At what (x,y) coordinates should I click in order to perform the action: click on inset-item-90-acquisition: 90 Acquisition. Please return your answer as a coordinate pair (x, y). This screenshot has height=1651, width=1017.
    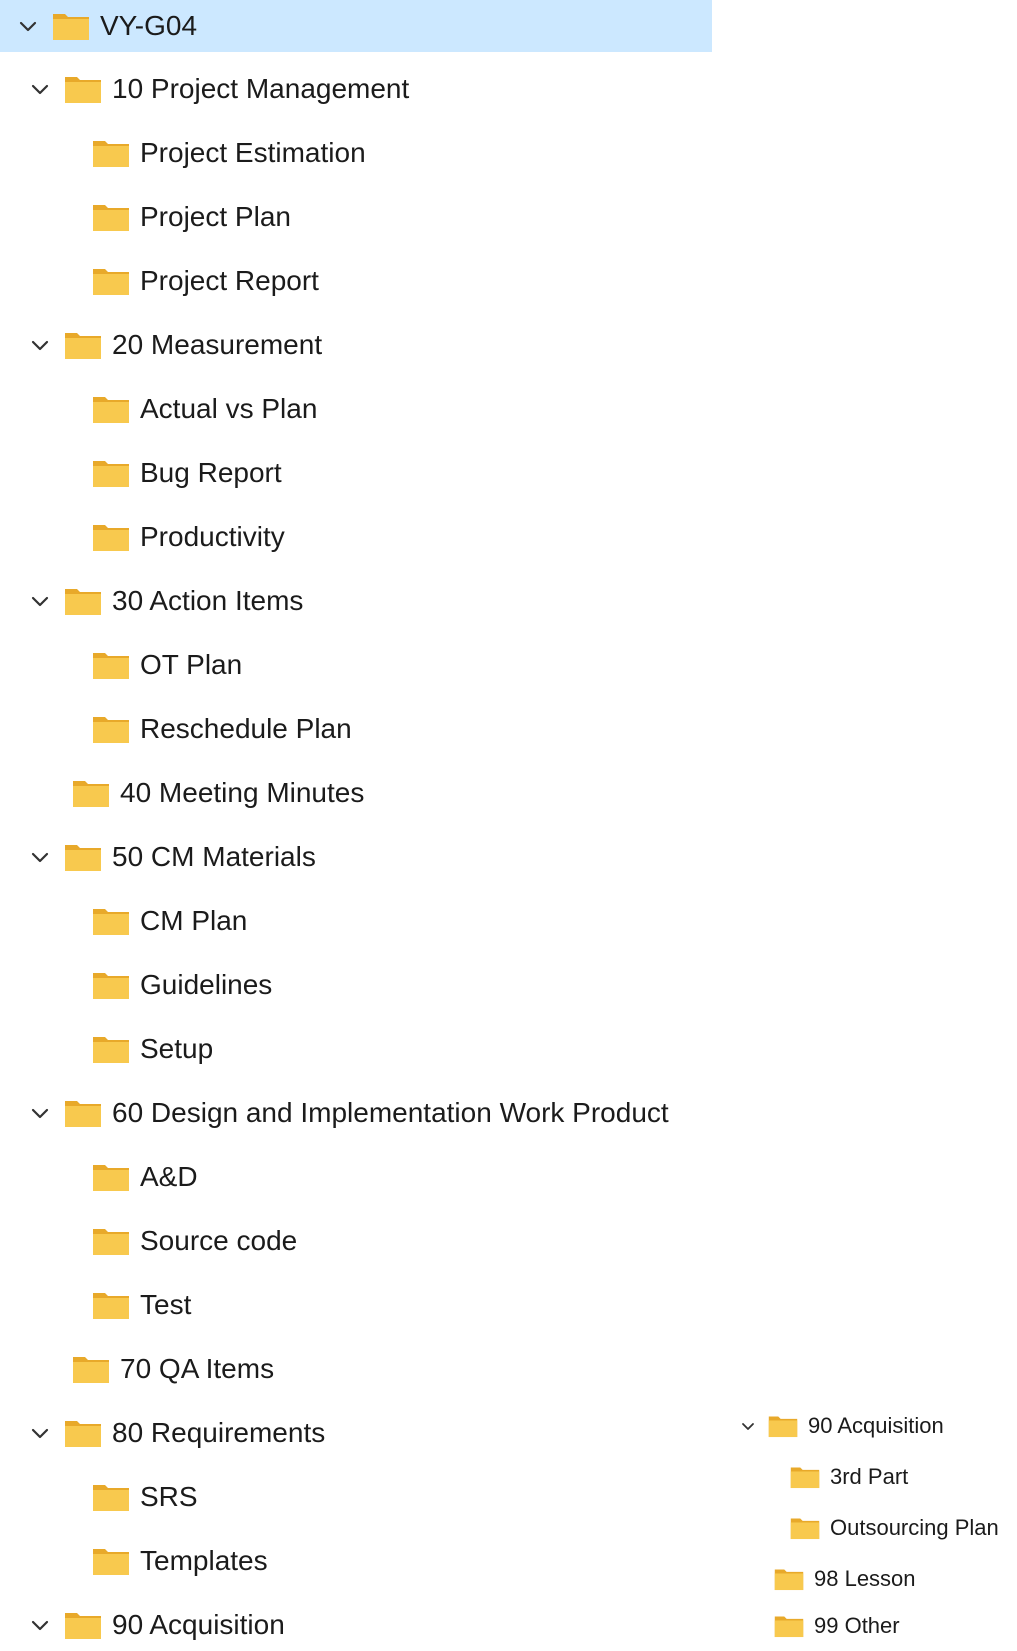
    Looking at the image, I should click on (841, 1426).